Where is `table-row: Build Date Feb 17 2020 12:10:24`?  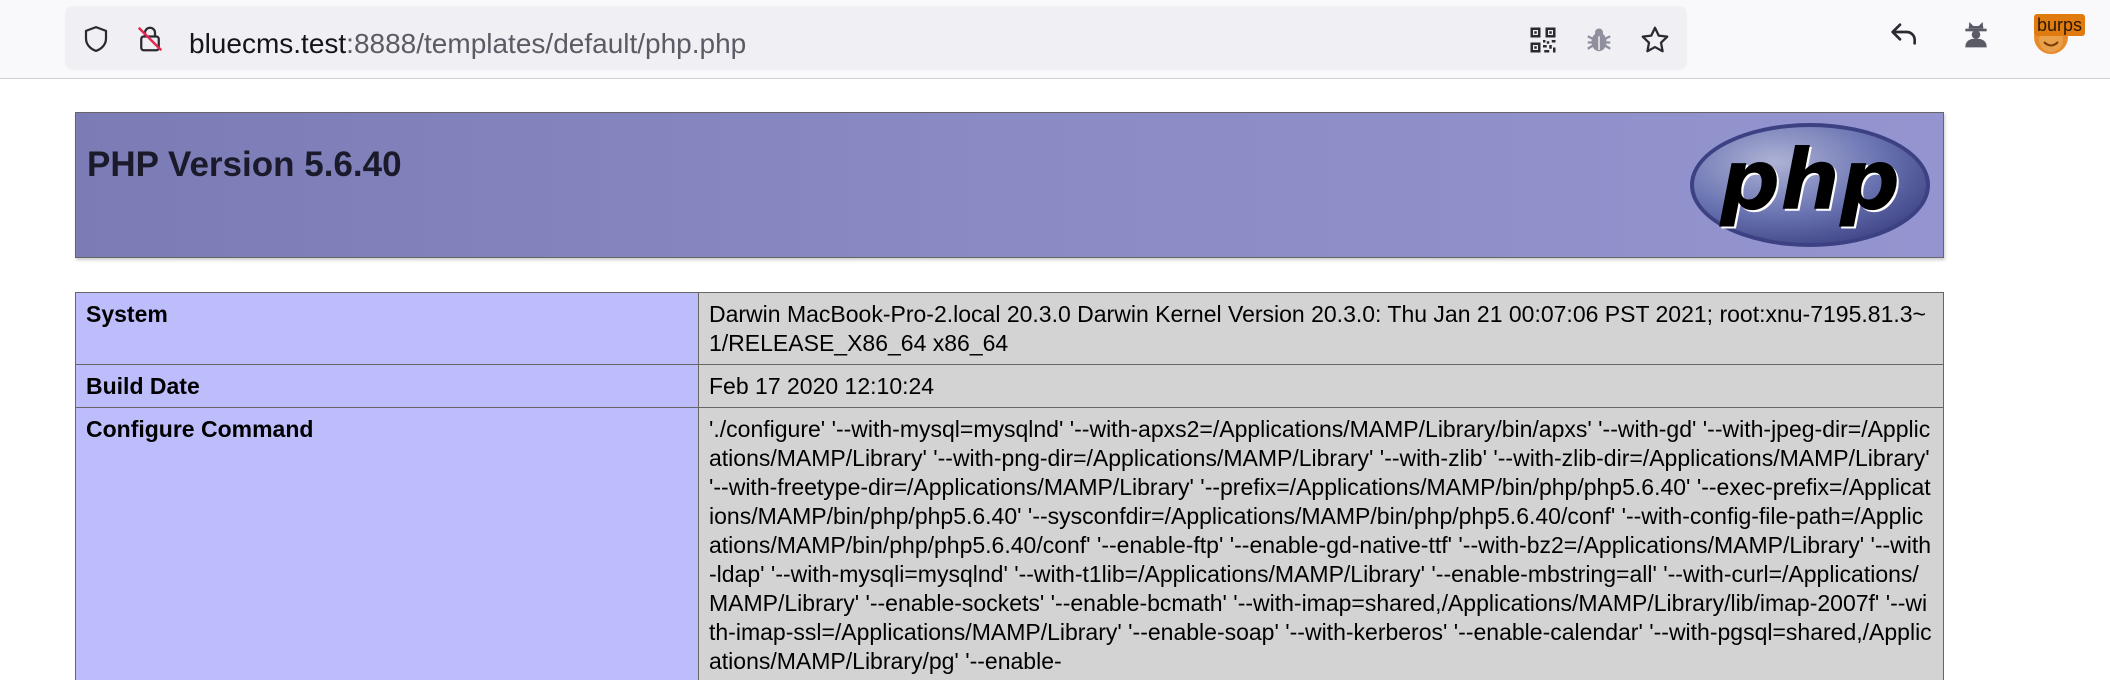 table-row: Build Date Feb 17 2020 12:10:24 is located at coordinates (1009, 386).